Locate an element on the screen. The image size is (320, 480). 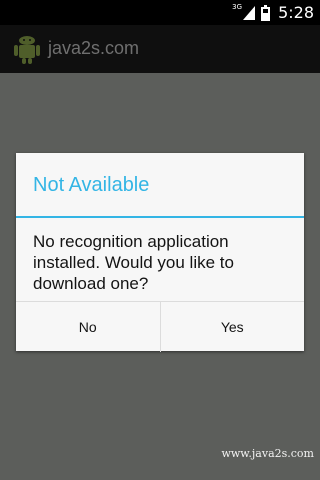
yes-button: Yes is located at coordinates (233, 327).